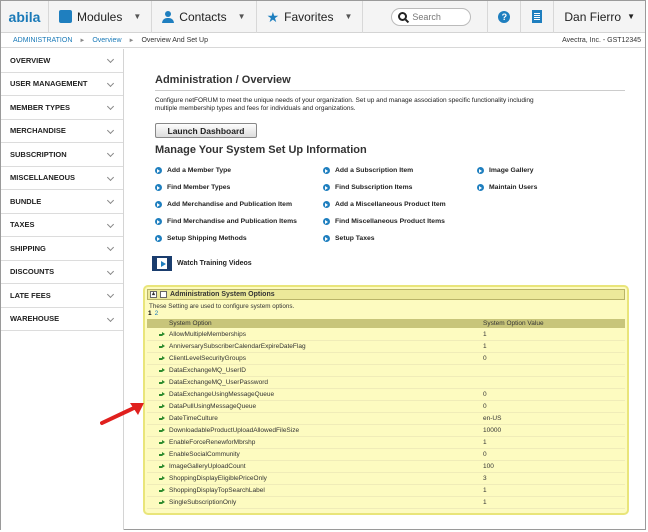  Describe the element at coordinates (202, 263) in the screenshot. I see `watch-training-videos-link: Watch Training Videos` at that location.